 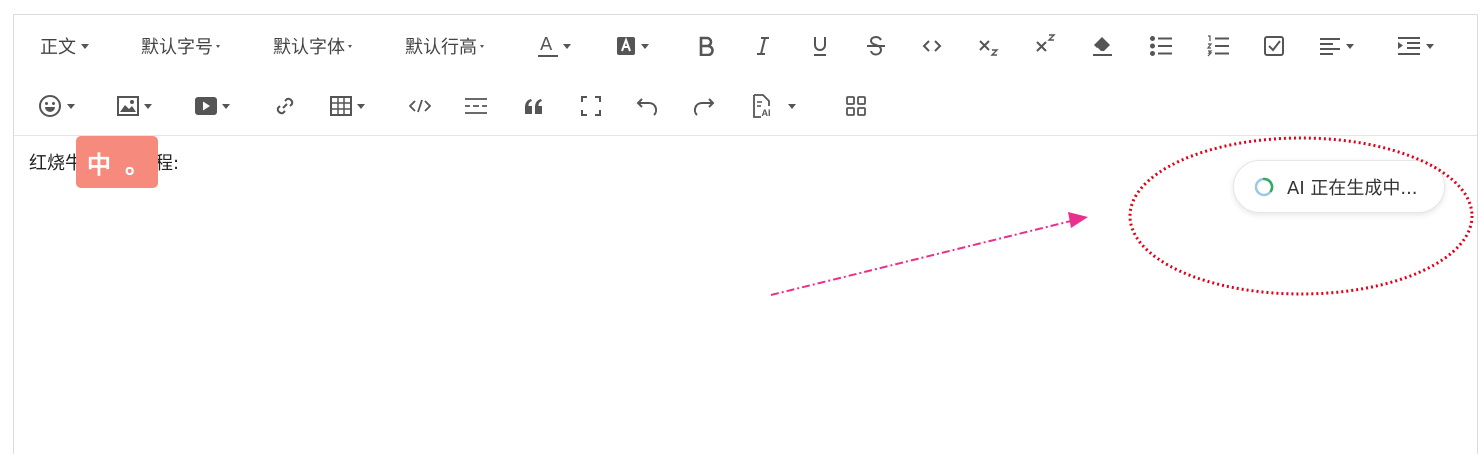 I want to click on underline-button, so click(x=820, y=46).